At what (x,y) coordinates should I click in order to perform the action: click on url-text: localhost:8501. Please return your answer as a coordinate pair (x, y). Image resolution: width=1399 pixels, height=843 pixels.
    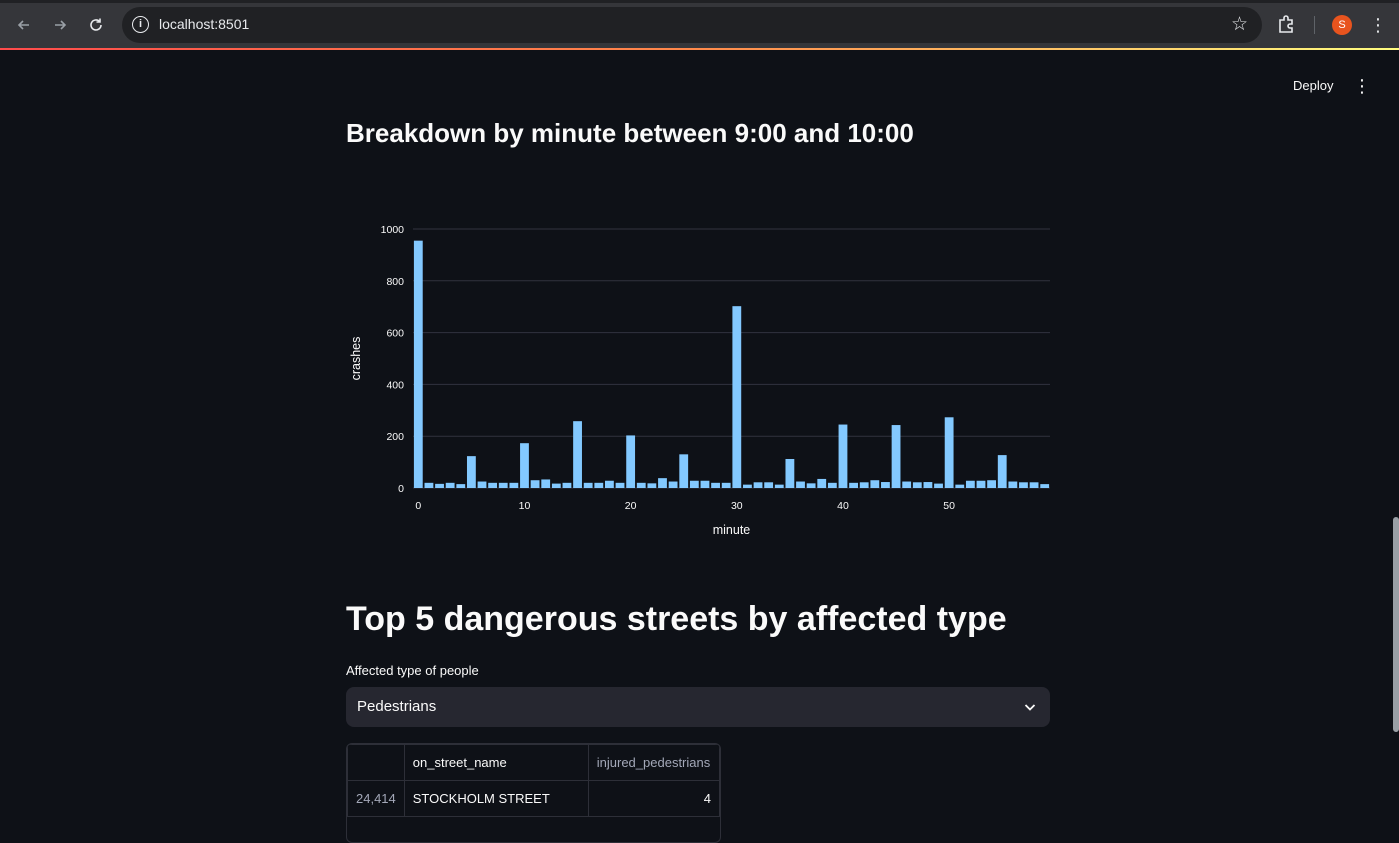
    Looking at the image, I should click on (204, 24).